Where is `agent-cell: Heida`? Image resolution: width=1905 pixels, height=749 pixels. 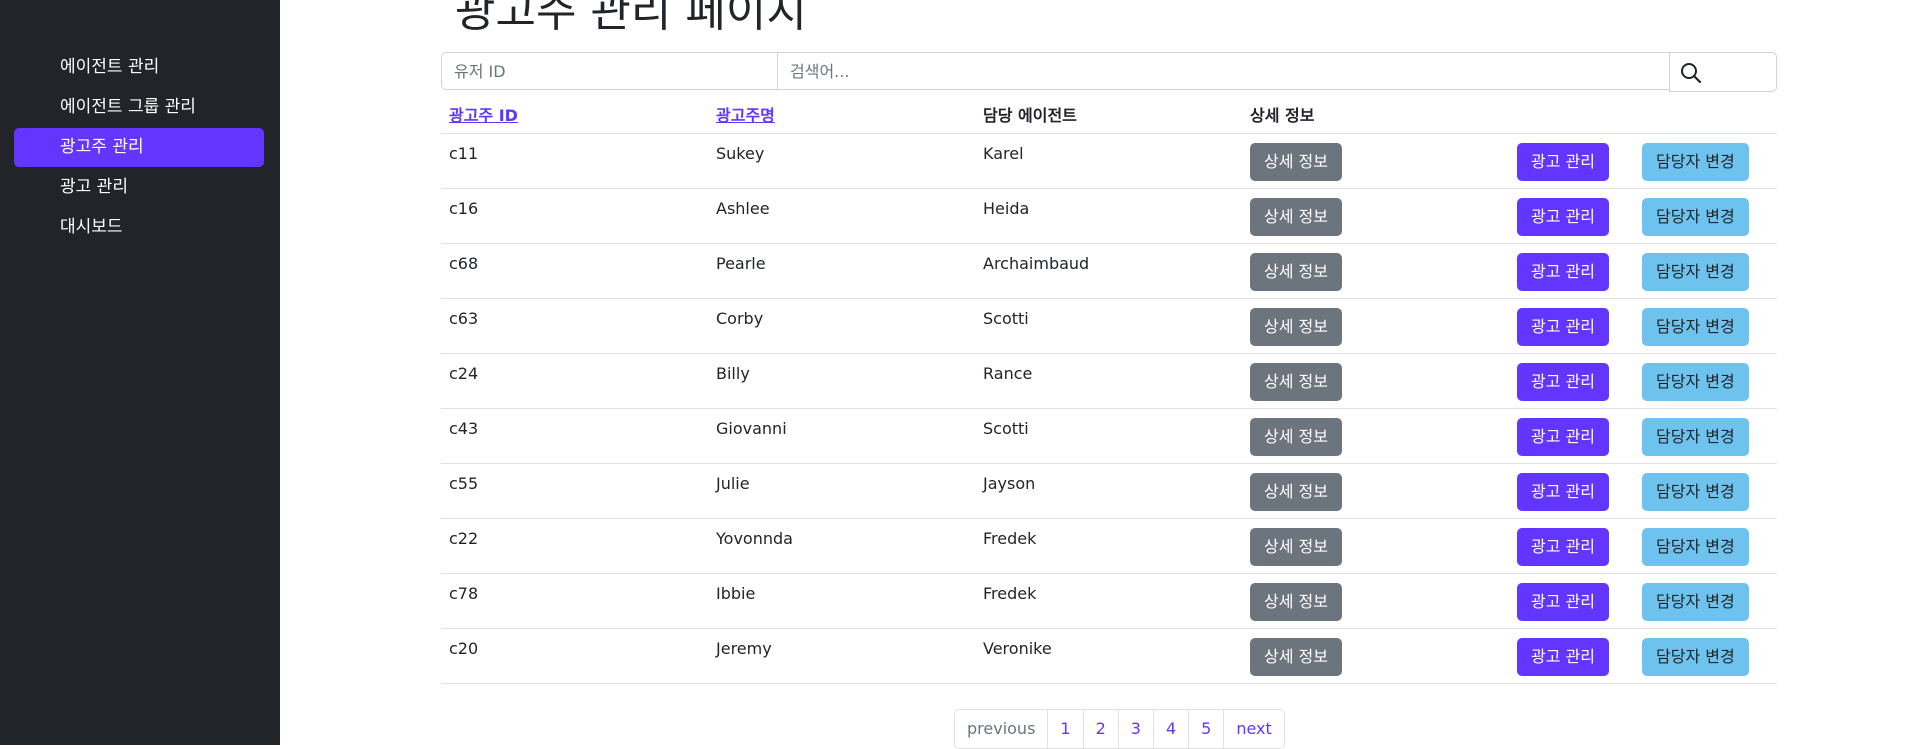
agent-cell: Heida is located at coordinates (1108, 216).